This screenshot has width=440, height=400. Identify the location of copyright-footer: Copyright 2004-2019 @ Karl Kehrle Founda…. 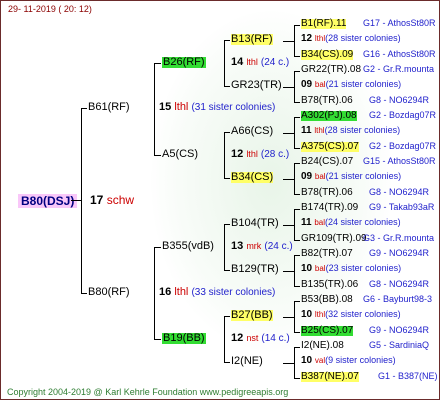
(148, 392).